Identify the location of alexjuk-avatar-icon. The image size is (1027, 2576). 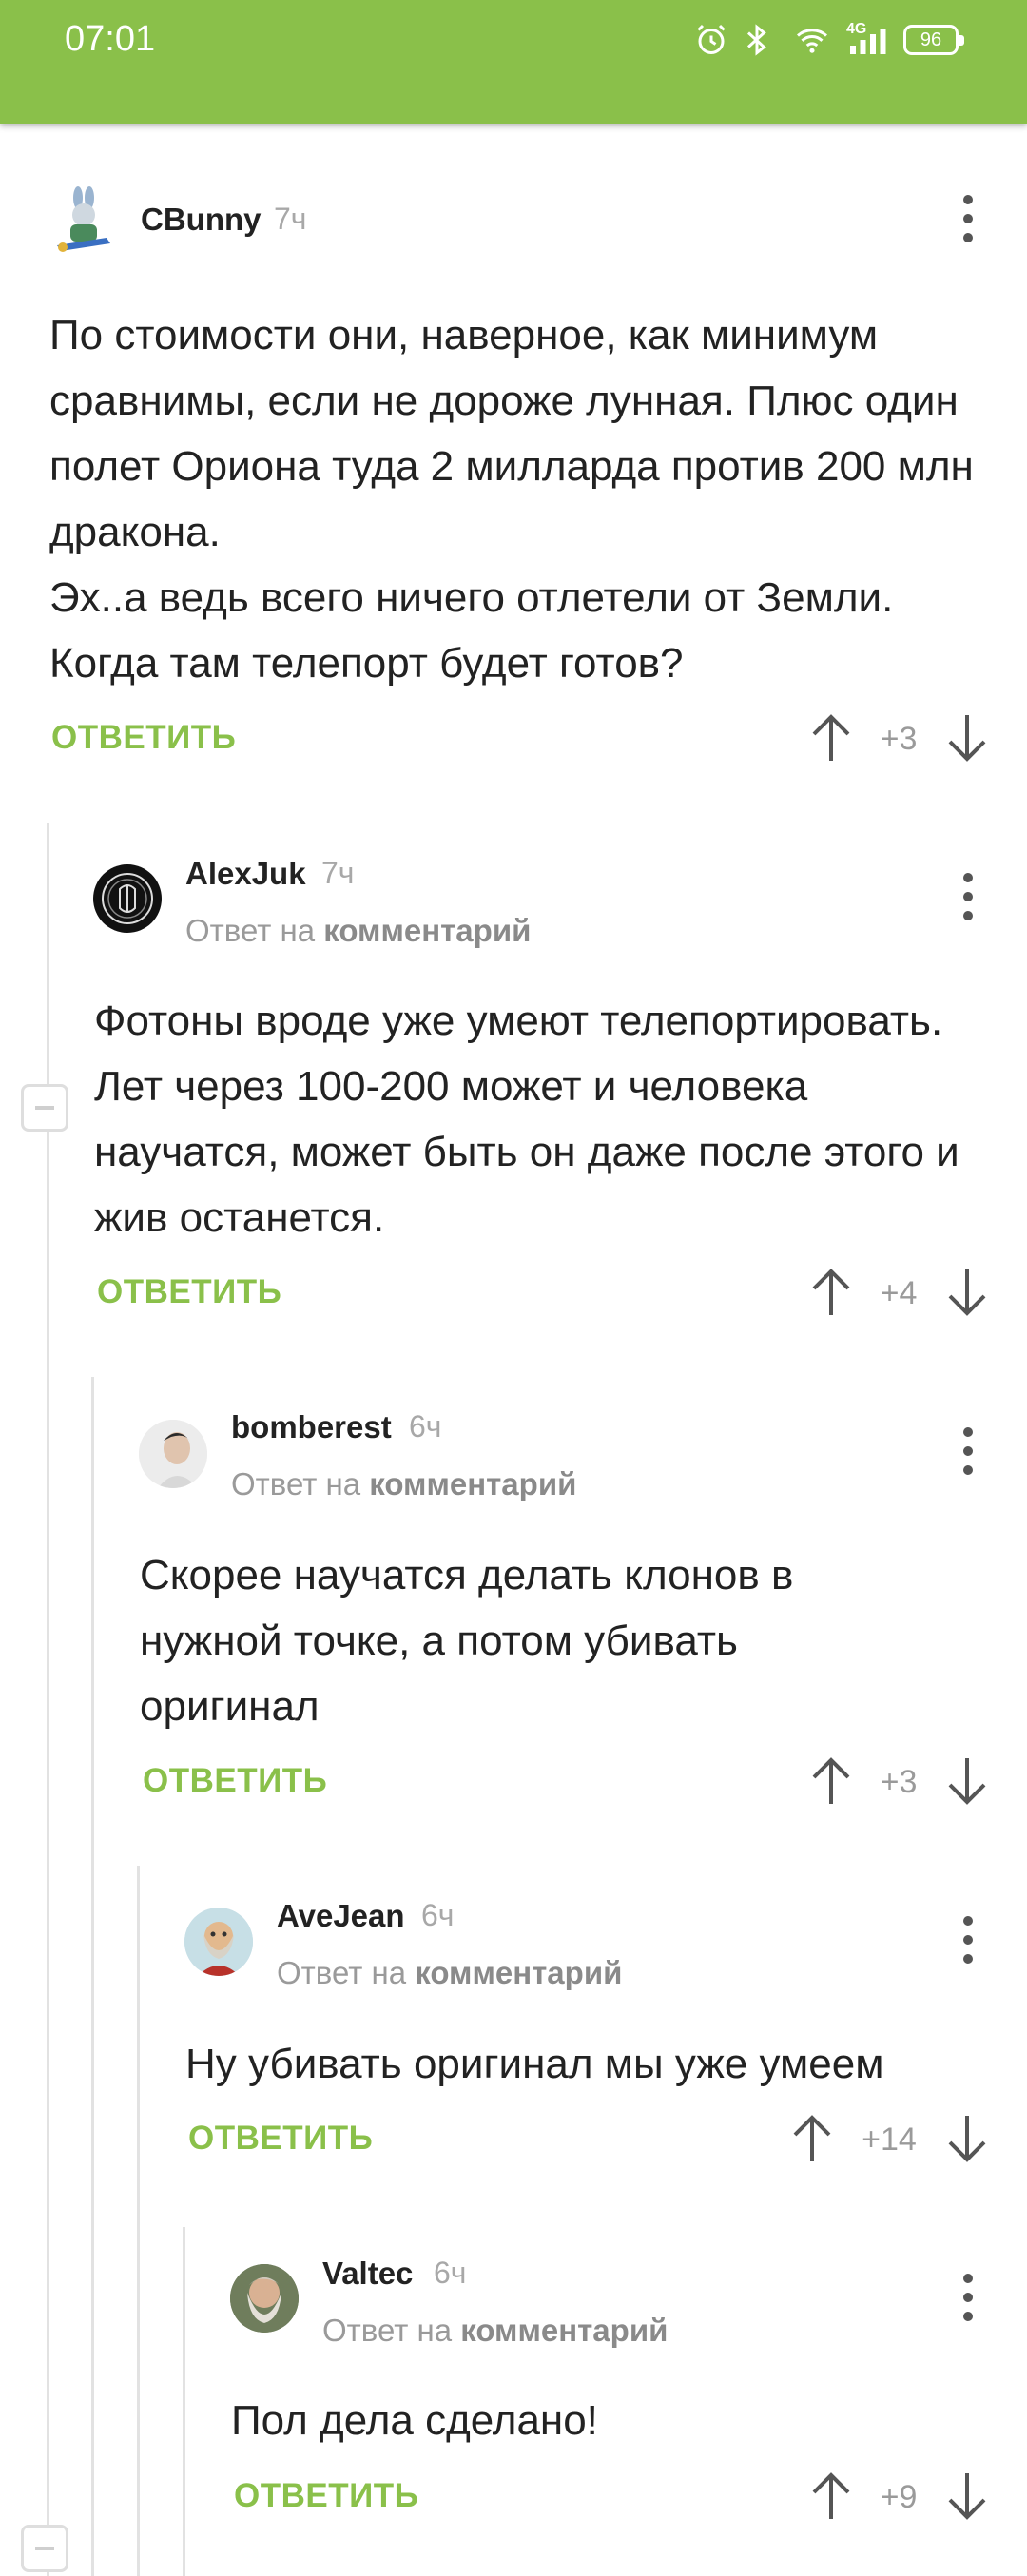
(127, 898).